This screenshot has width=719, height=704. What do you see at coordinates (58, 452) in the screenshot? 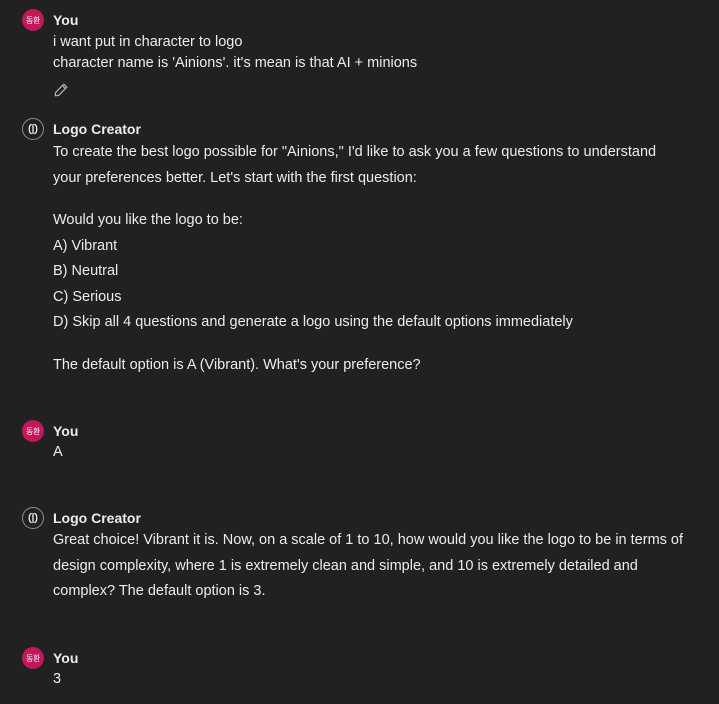
I see `message-line: A` at bounding box center [58, 452].